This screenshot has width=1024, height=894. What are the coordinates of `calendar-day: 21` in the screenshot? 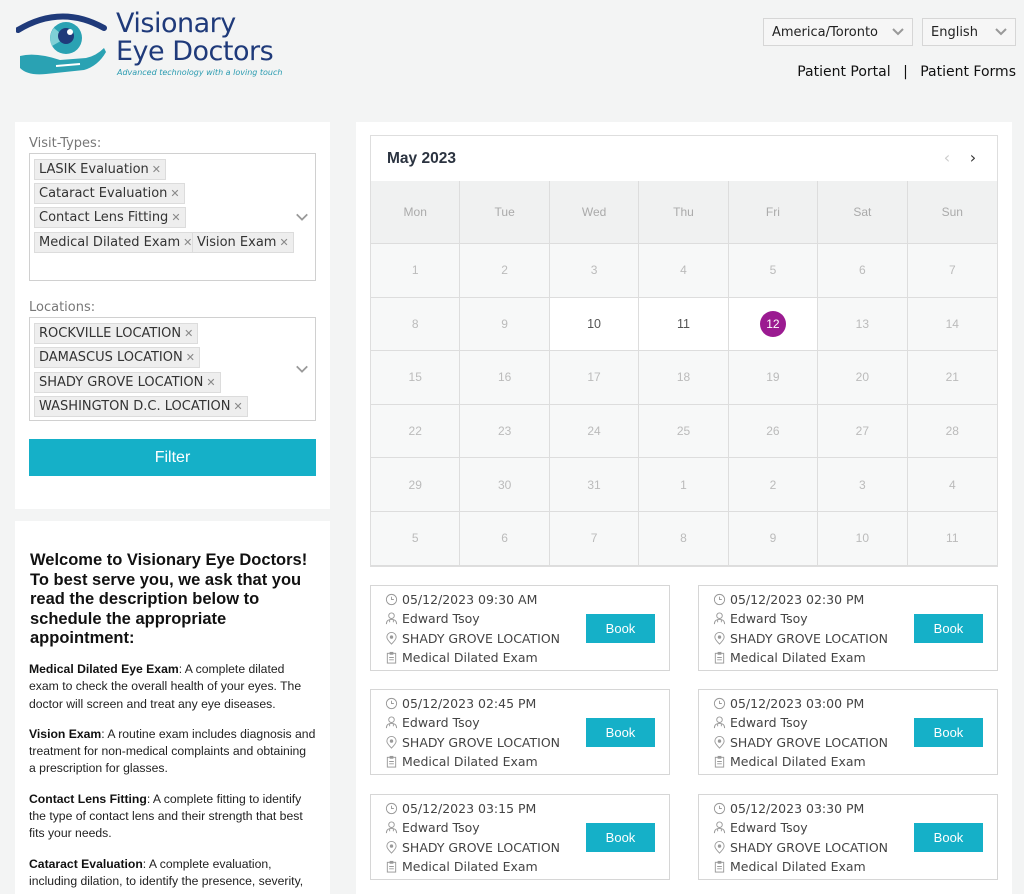 It's located at (952, 378).